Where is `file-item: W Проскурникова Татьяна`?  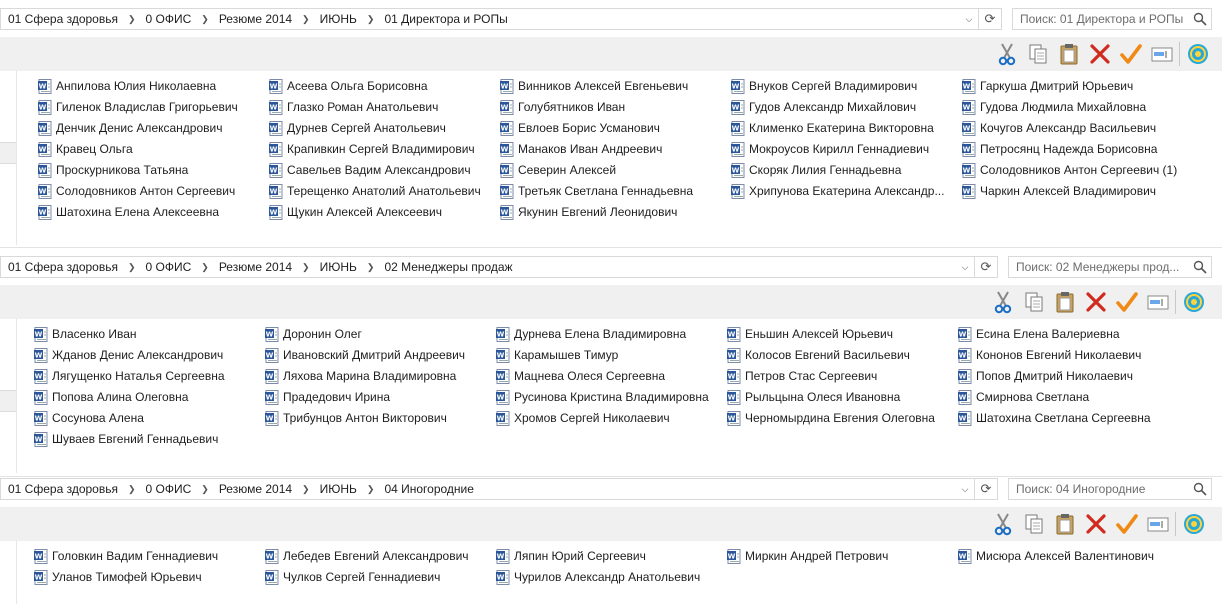 file-item: W Проскурникова Татьяна is located at coordinates (113, 170).